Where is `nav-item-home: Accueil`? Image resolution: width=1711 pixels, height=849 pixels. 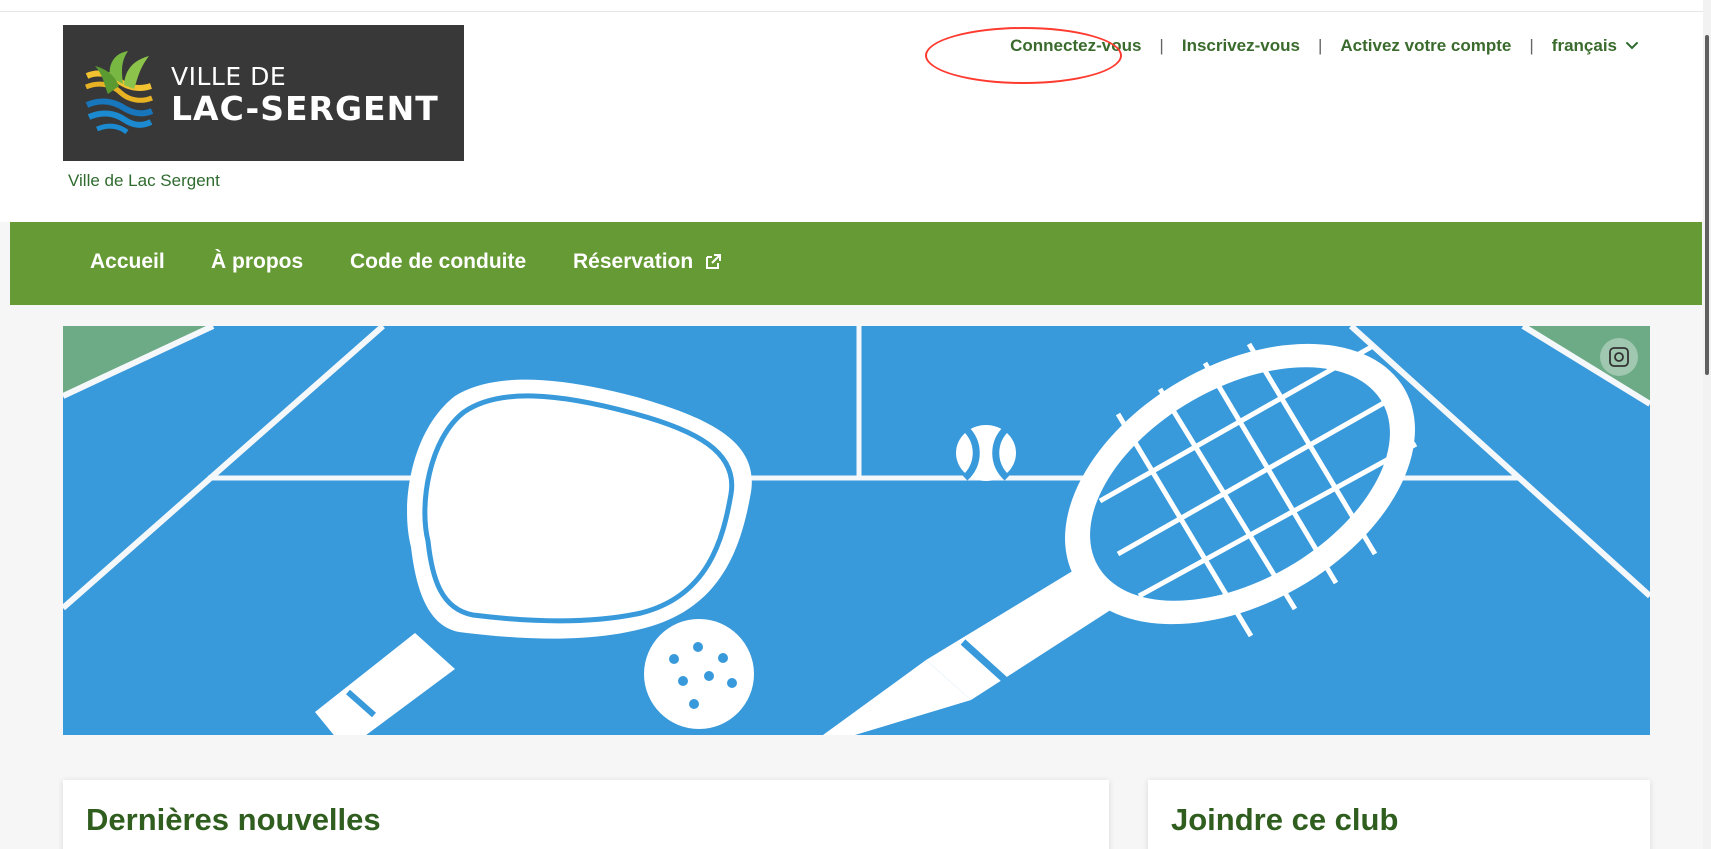 nav-item-home: Accueil is located at coordinates (127, 262).